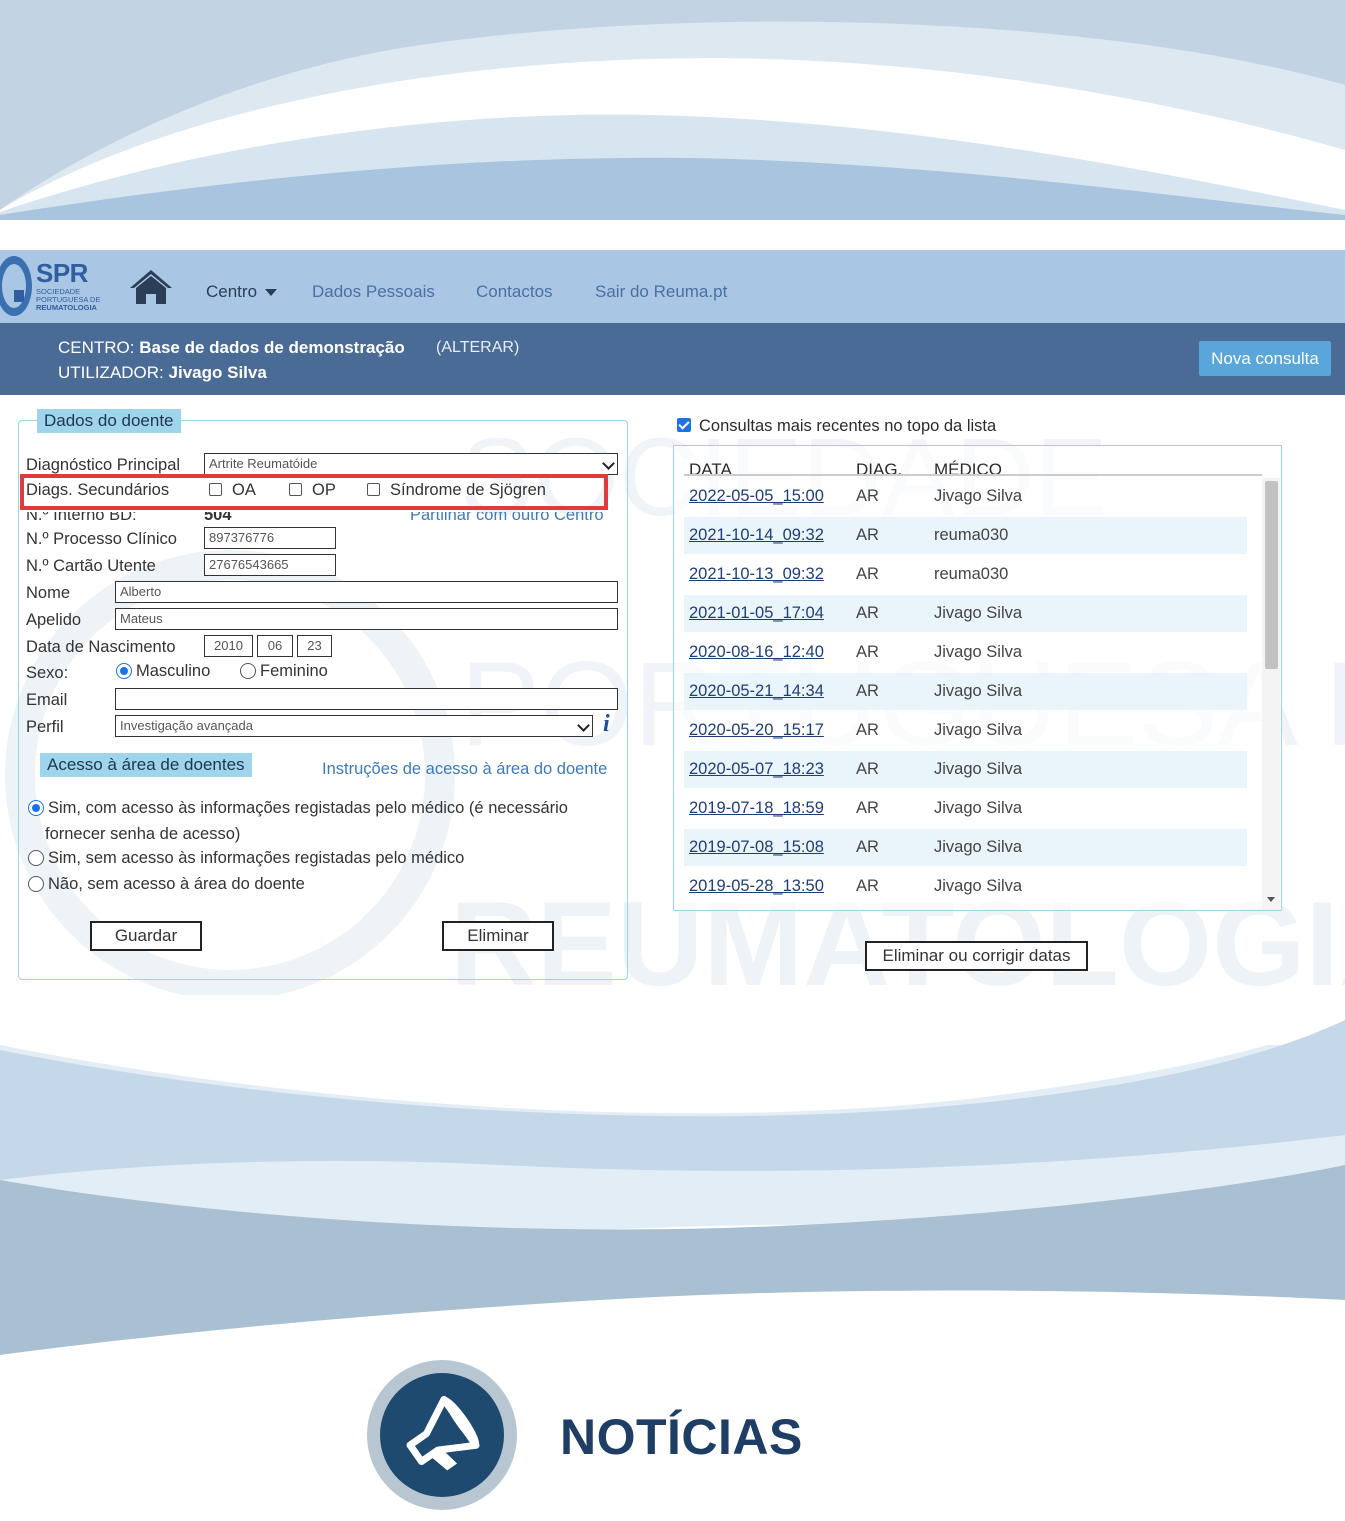 This screenshot has height=1521, width=1345. What do you see at coordinates (672, 110) in the screenshot?
I see `top-wave-decoration` at bounding box center [672, 110].